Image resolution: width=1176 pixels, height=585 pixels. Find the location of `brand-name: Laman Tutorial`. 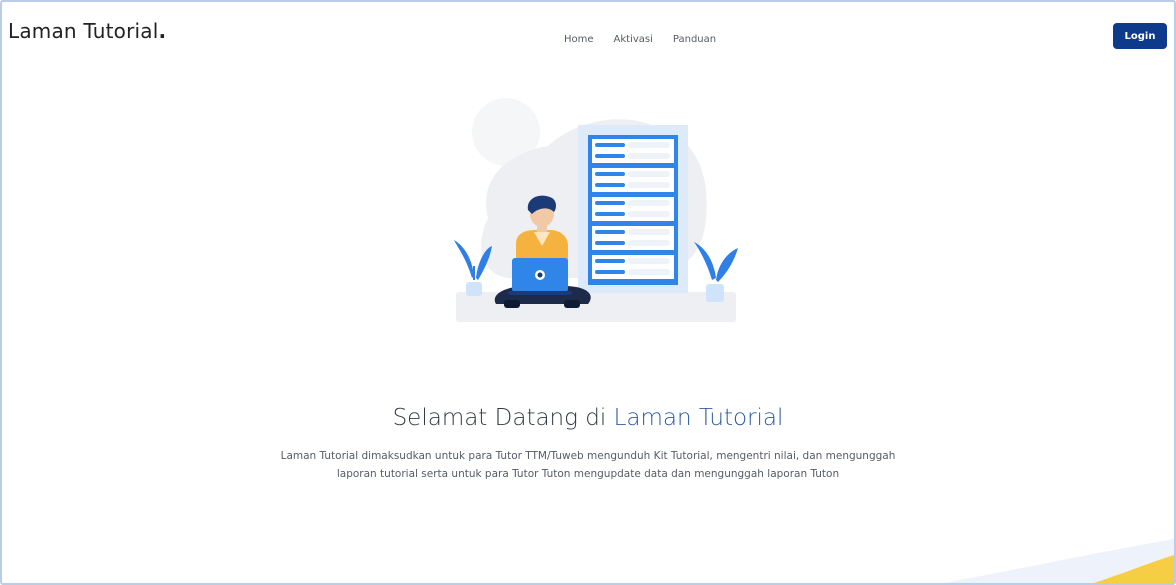

brand-name: Laman Tutorial is located at coordinates (83, 31).